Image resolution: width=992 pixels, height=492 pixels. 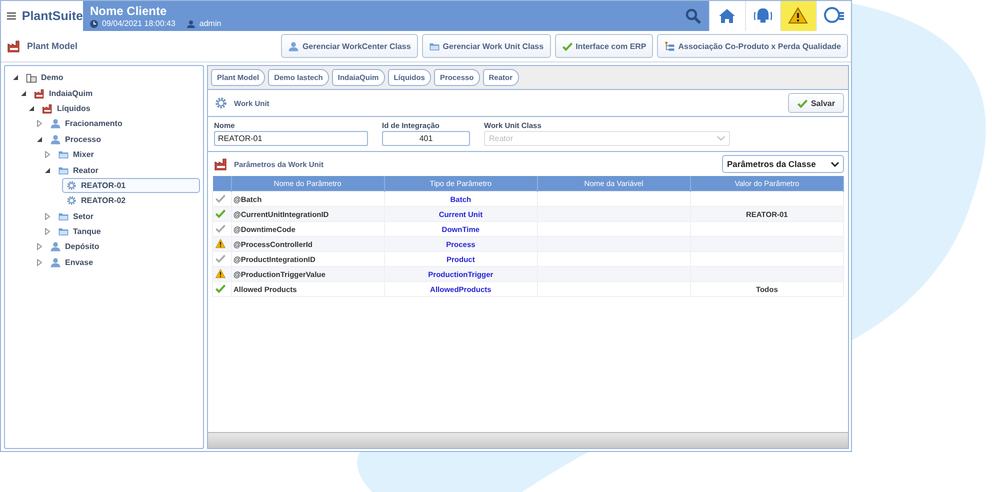 What do you see at coordinates (79, 232) in the screenshot?
I see `tree-item: Tanque` at bounding box center [79, 232].